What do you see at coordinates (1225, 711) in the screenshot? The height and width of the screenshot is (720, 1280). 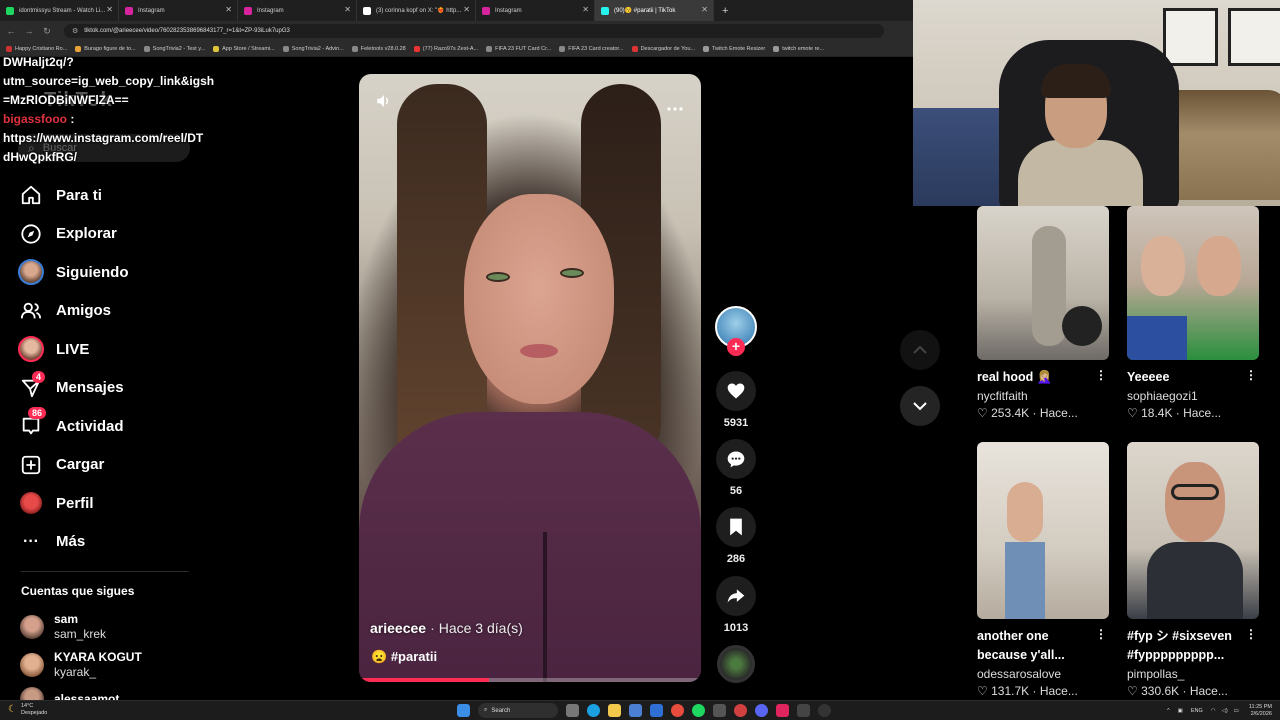 I see `volume-icon: ◁)` at bounding box center [1225, 711].